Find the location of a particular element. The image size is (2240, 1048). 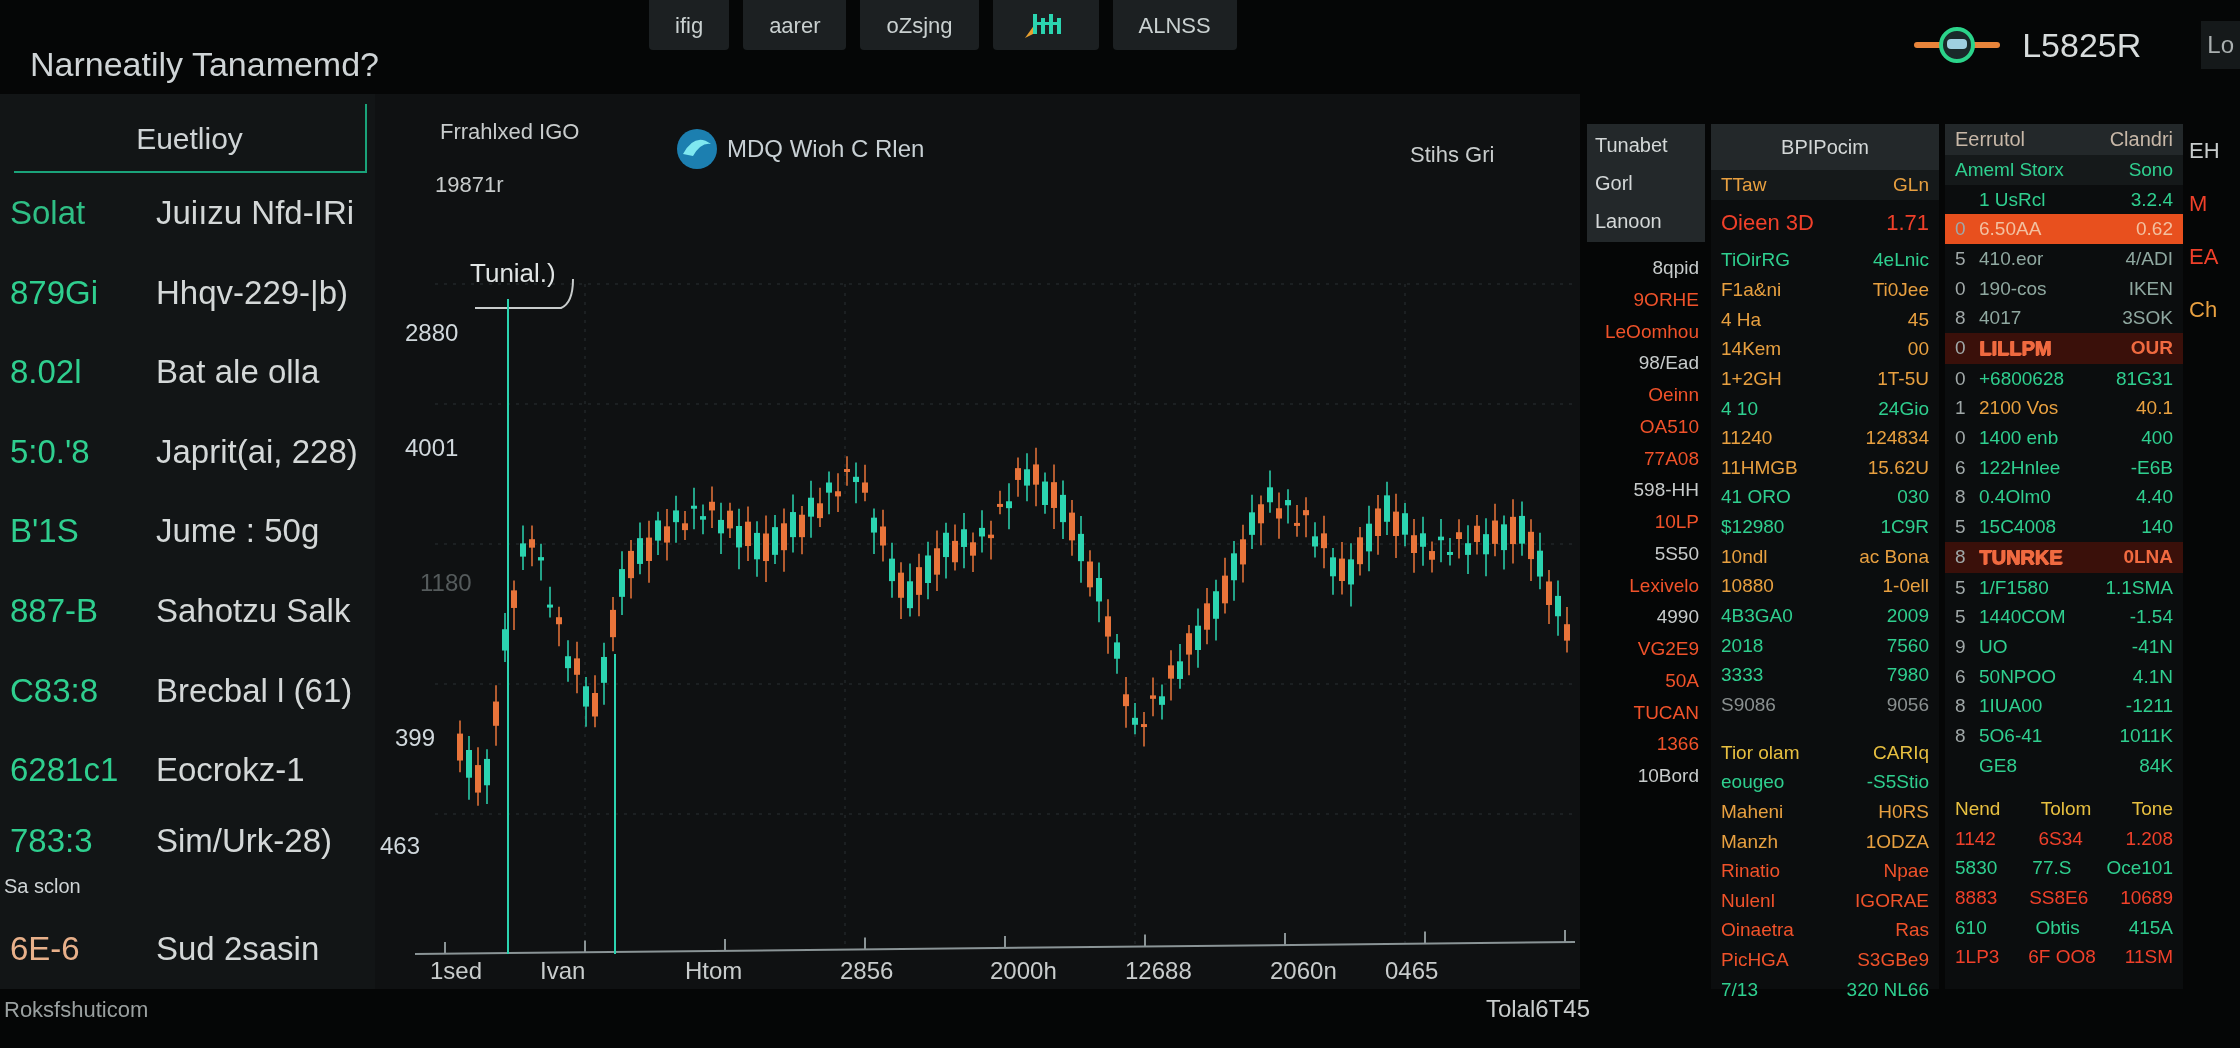

board-label: 598-HH is located at coordinates (1666, 490).